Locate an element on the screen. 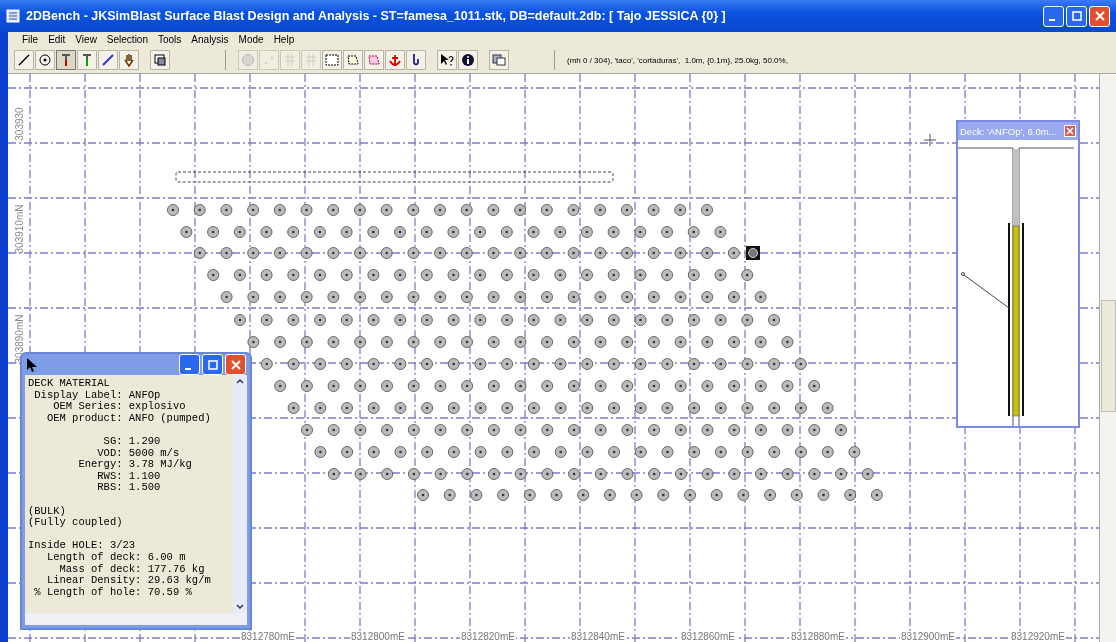 This screenshot has width=1116, height=642. menu-item: Mode is located at coordinates (251, 40).